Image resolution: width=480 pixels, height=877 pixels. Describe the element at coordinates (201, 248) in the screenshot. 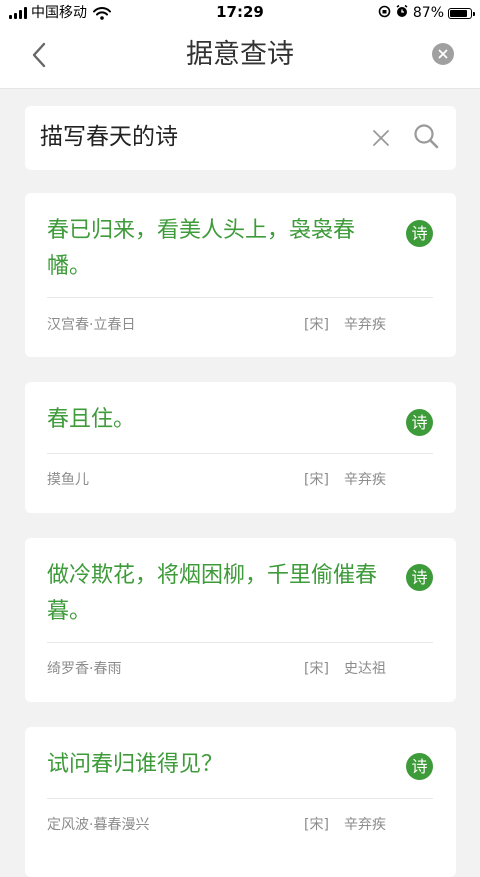

I see `poem-line: 春已归来，看美人头上，袅袅春幡。` at that location.